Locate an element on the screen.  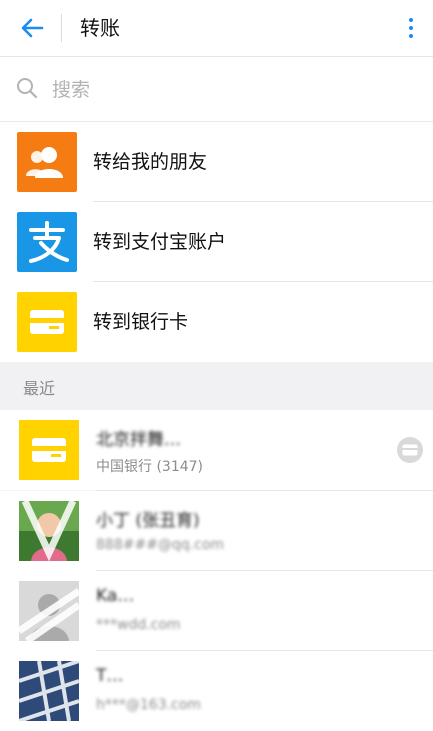
recent-account: 888###@qq.com is located at coordinates (160, 545).